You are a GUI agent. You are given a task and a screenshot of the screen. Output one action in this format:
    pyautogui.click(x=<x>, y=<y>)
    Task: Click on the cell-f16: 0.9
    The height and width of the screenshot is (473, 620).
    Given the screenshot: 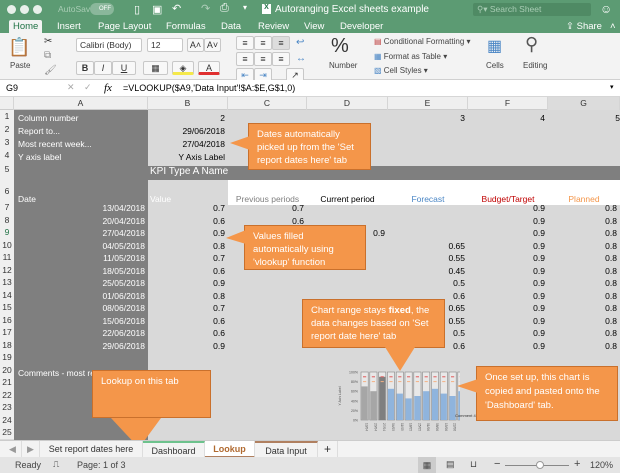 What is the action you would take?
    pyautogui.click(x=506, y=321)
    